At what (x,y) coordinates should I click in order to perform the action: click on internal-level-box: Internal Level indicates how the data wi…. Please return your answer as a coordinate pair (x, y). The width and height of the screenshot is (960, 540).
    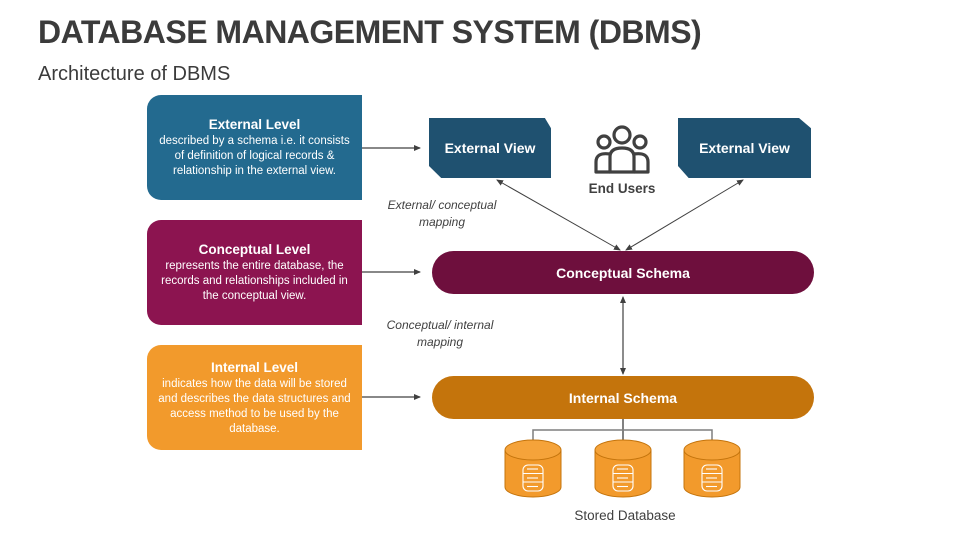
    Looking at the image, I should click on (254, 397).